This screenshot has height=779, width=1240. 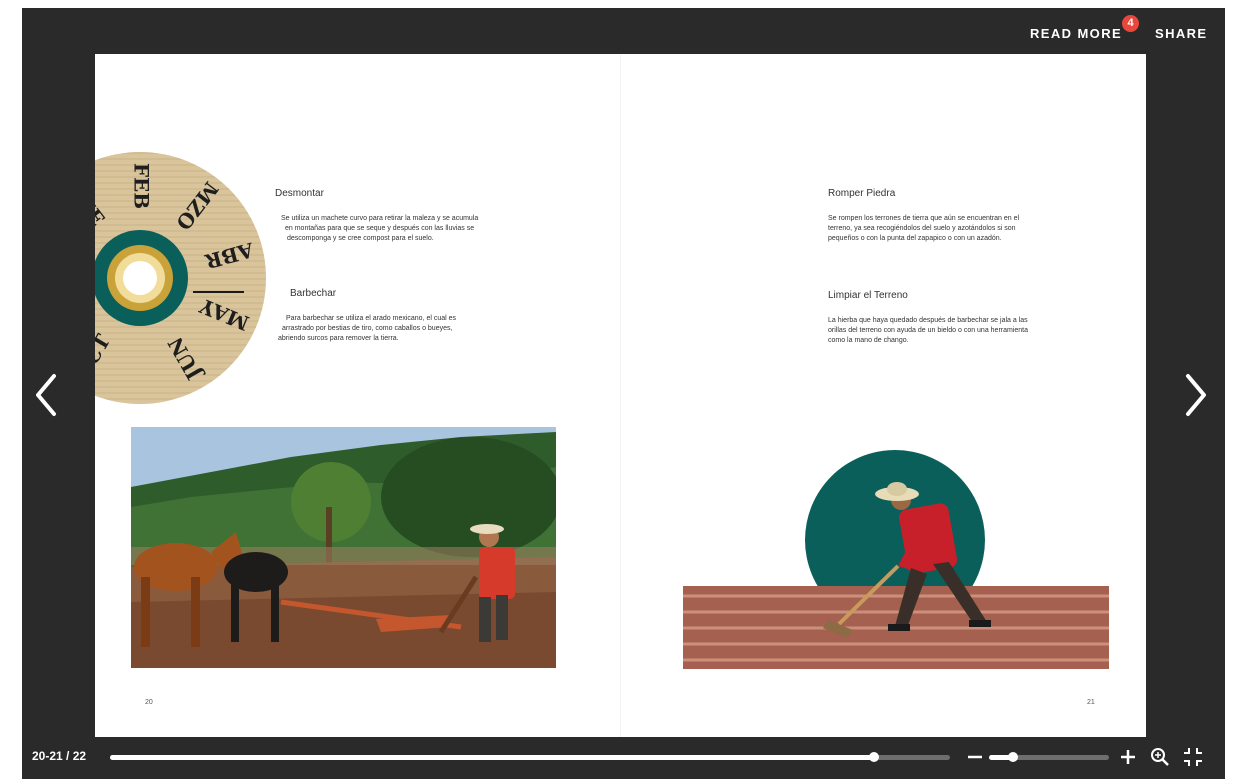 I want to click on page-progress-fill, so click(x=492, y=757).